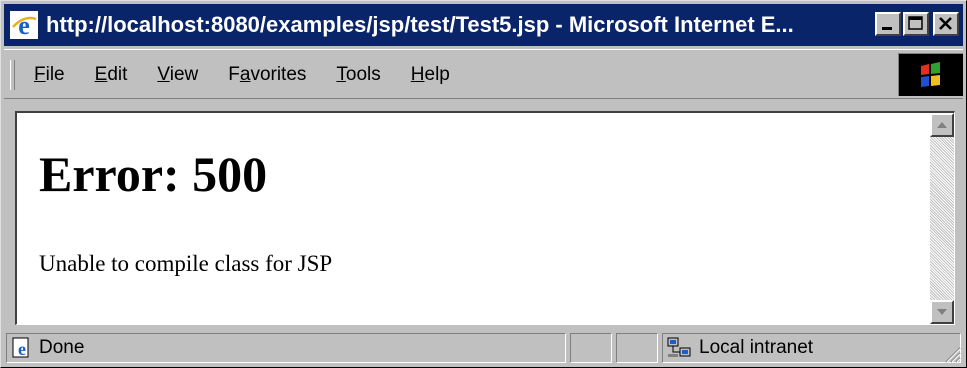  I want to click on menu-tools: Tools, so click(358, 75).